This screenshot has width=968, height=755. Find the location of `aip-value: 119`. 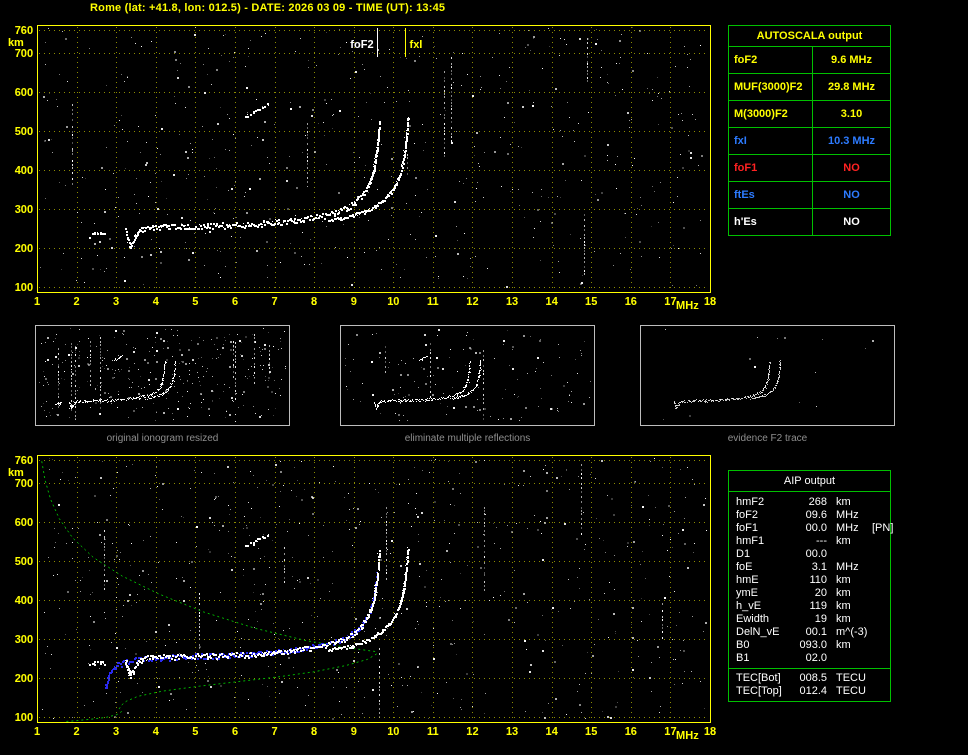

aip-value: 119 is located at coordinates (818, 606).